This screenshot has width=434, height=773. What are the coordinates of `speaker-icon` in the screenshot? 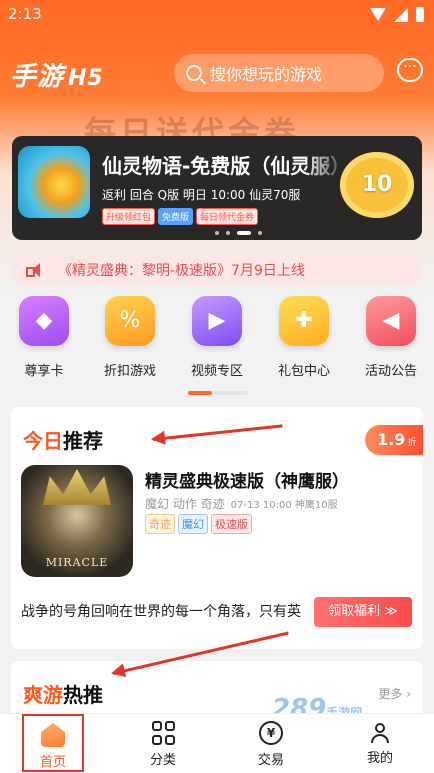 It's located at (34, 270).